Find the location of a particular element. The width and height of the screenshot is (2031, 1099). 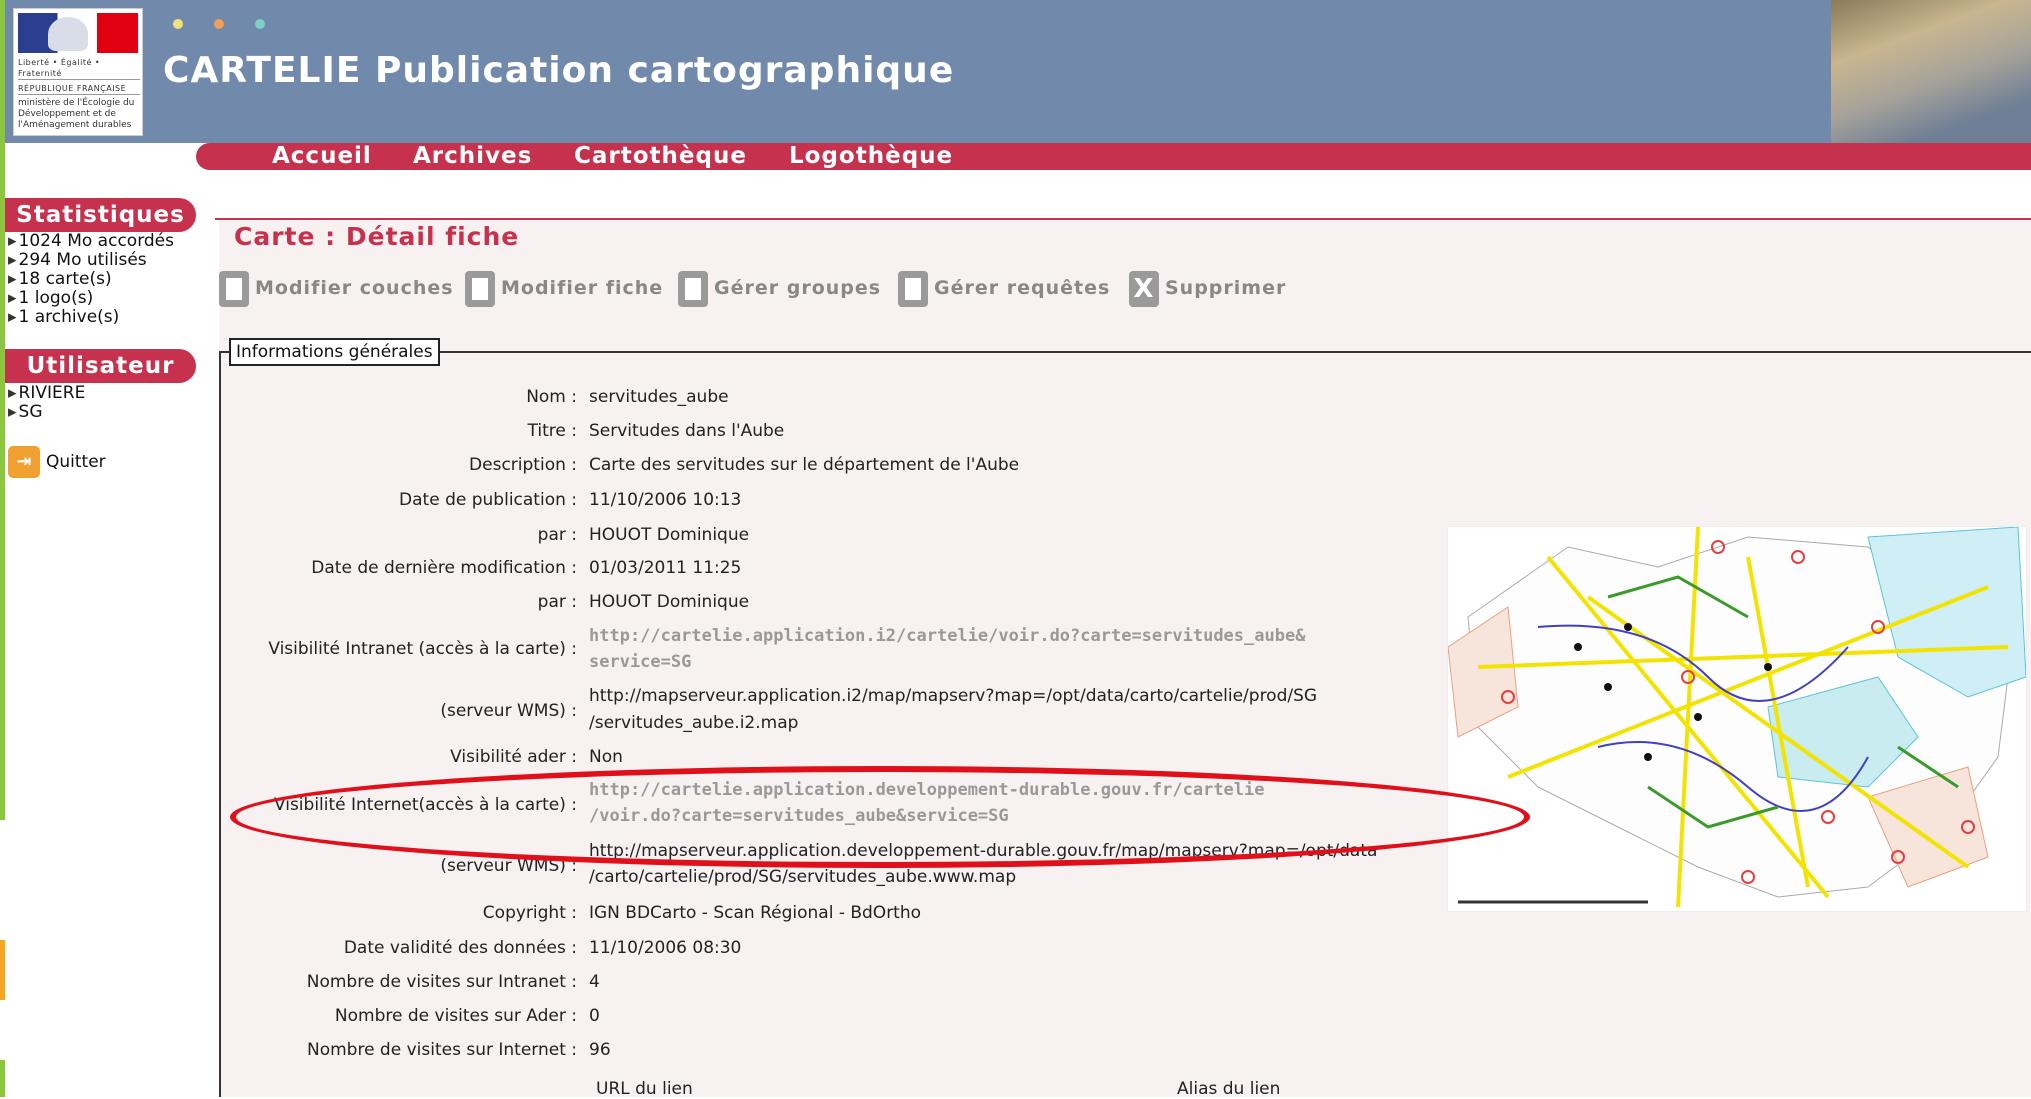

map-thumbnail is located at coordinates (1737, 719).